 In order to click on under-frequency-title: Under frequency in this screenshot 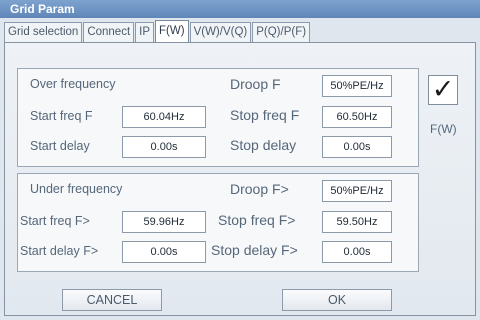, I will do `click(76, 189)`.